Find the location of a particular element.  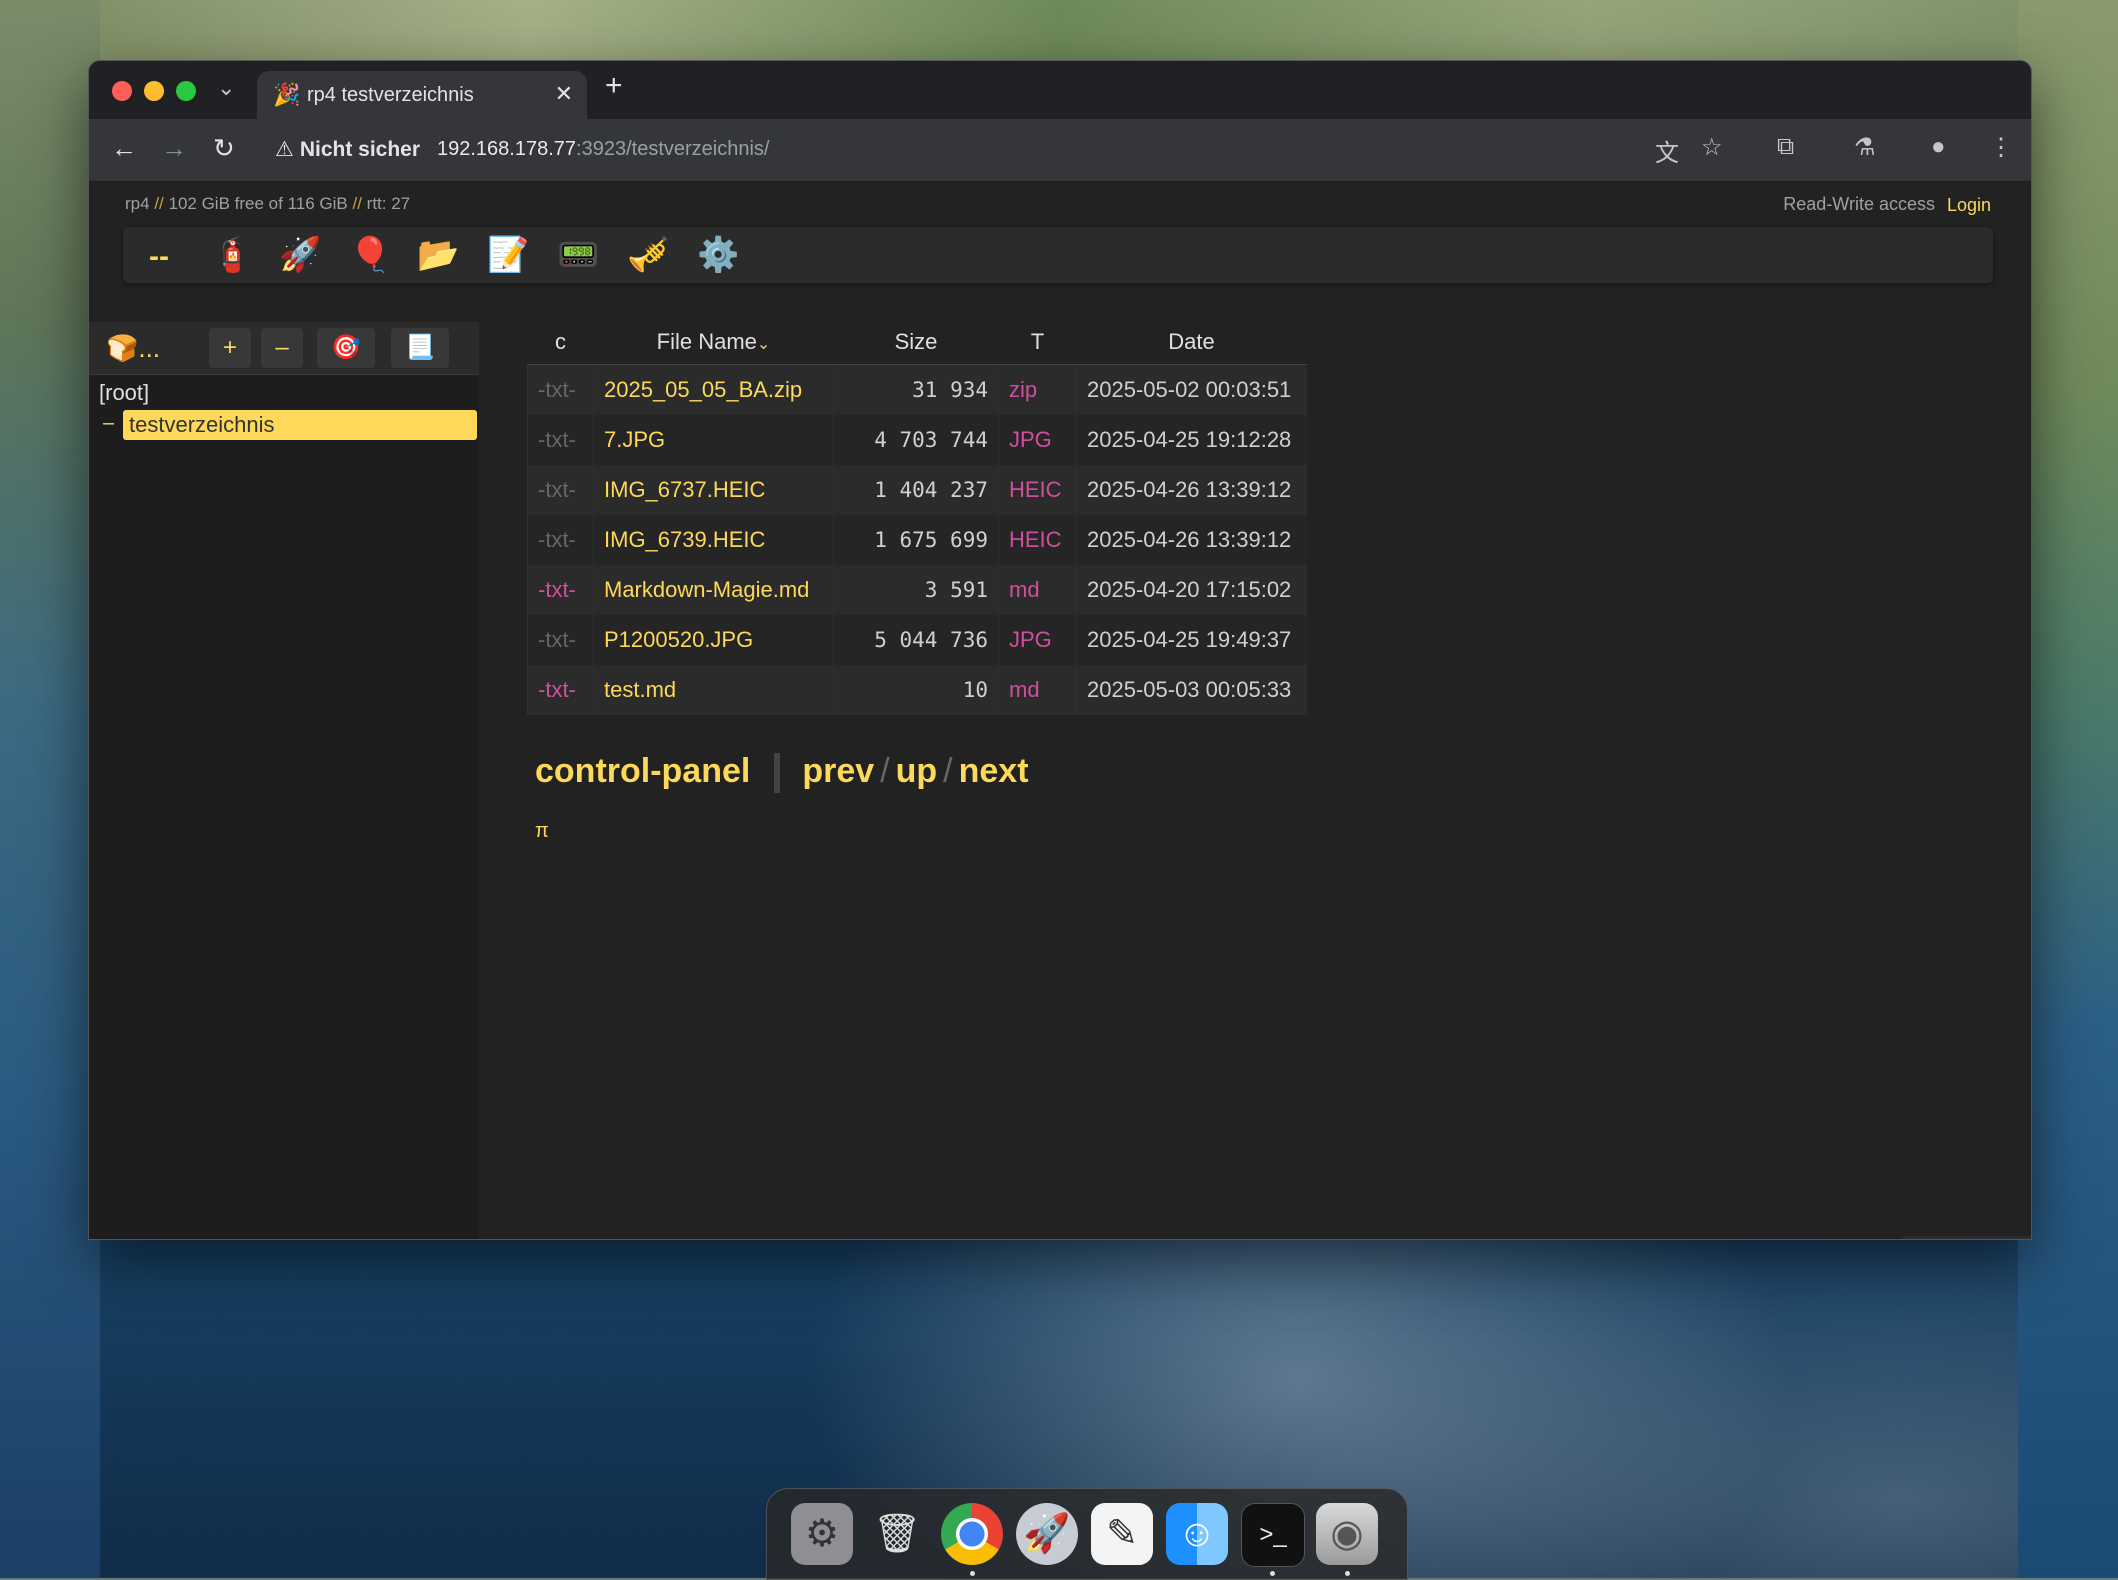

cell-size: 31 934 is located at coordinates (916, 389).